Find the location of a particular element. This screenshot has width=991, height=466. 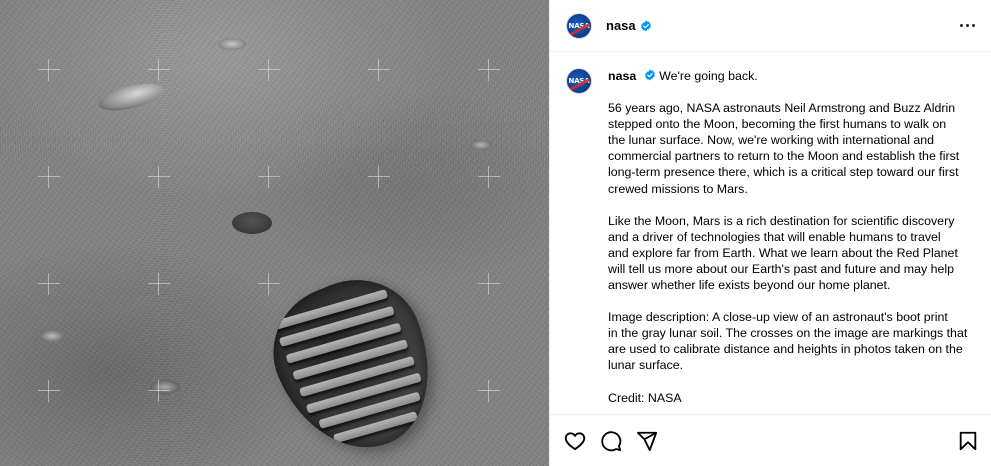

caption-first-line: We're going back. is located at coordinates (708, 76).